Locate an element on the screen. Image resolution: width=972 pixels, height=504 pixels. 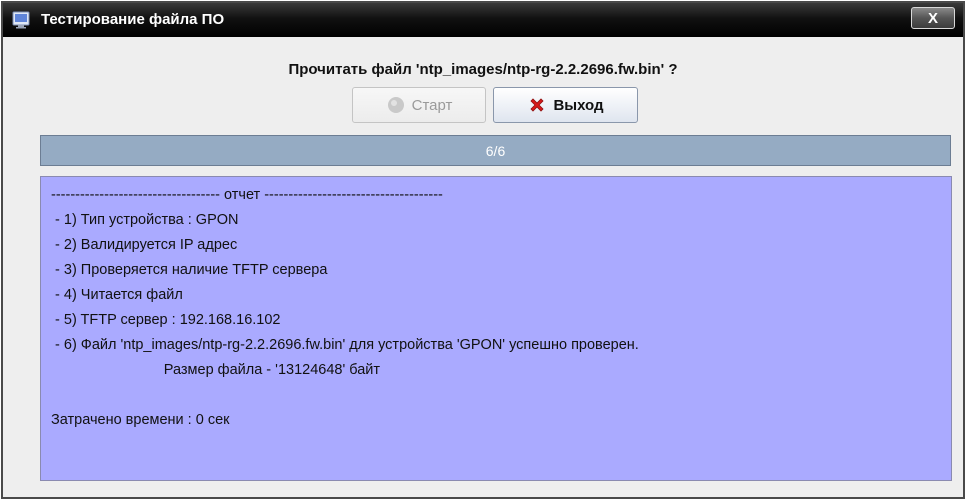
close-icon: X is located at coordinates (932, 18).